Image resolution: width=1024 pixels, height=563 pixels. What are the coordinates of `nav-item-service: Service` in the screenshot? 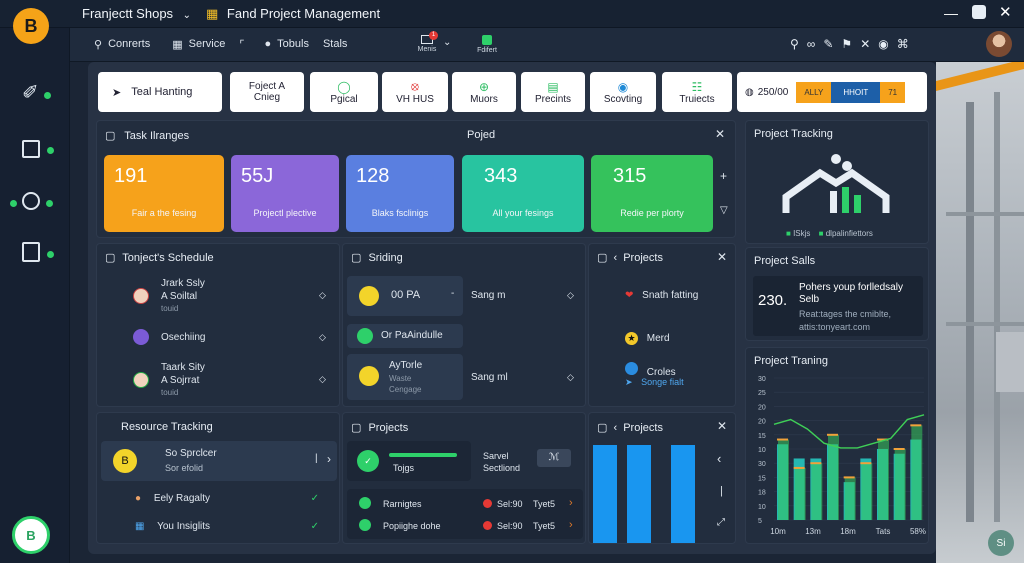 It's located at (207, 44).